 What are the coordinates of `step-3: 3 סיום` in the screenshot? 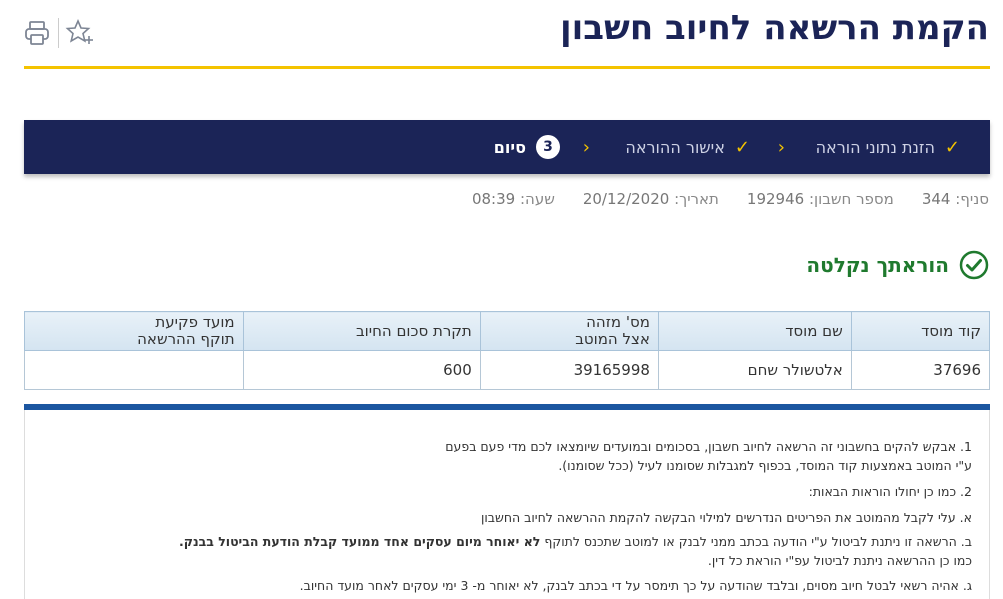 It's located at (527, 147).